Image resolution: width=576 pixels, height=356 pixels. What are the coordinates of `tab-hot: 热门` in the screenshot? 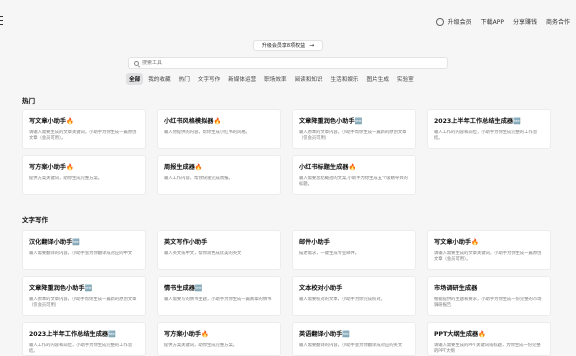 It's located at (184, 79).